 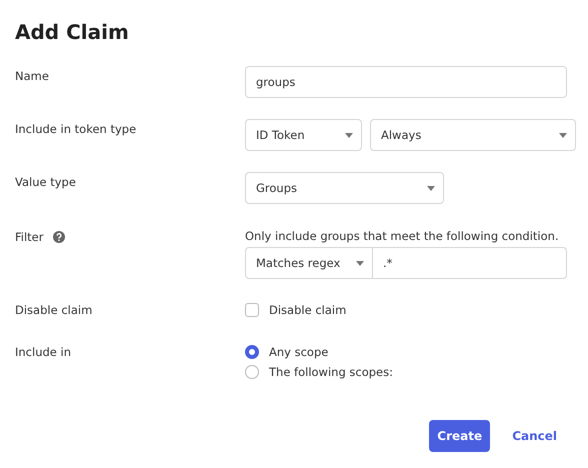 What do you see at coordinates (46, 182) in the screenshot?
I see `field-label: Value type` at bounding box center [46, 182].